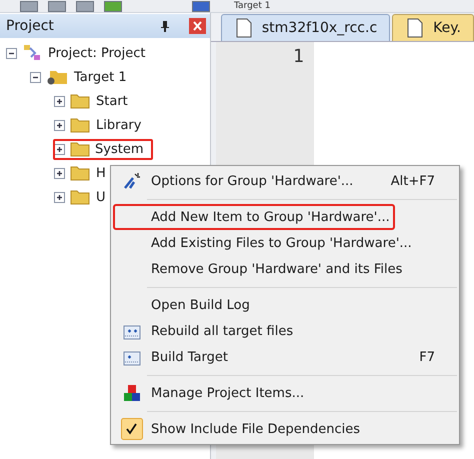  Describe the element at coordinates (285, 429) in the screenshot. I see `menu-item: Show Include File Dependencies` at that location.